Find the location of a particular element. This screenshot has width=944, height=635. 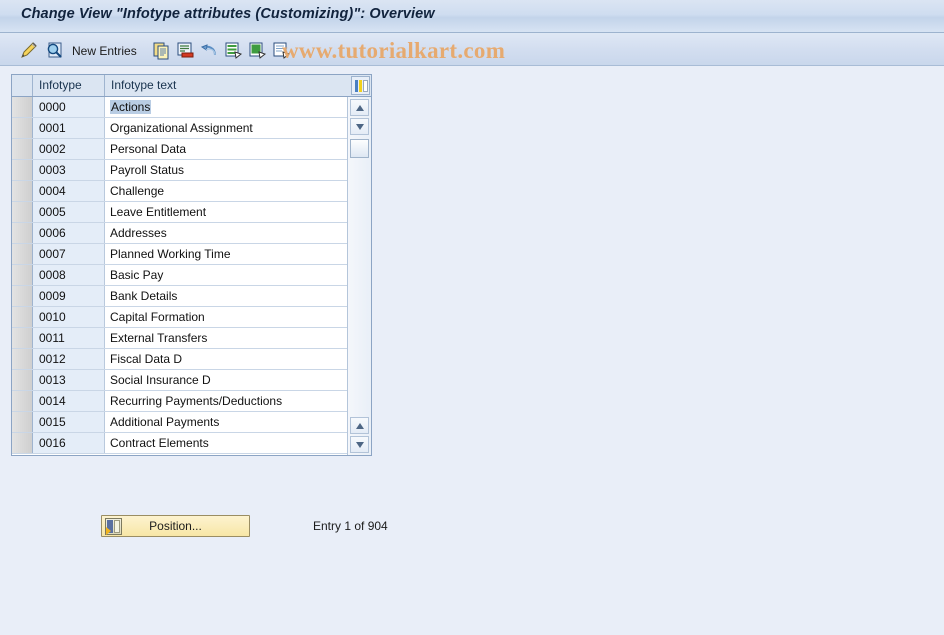

table-row: 0014 Recurring Payments/Deductions is located at coordinates (191, 401).